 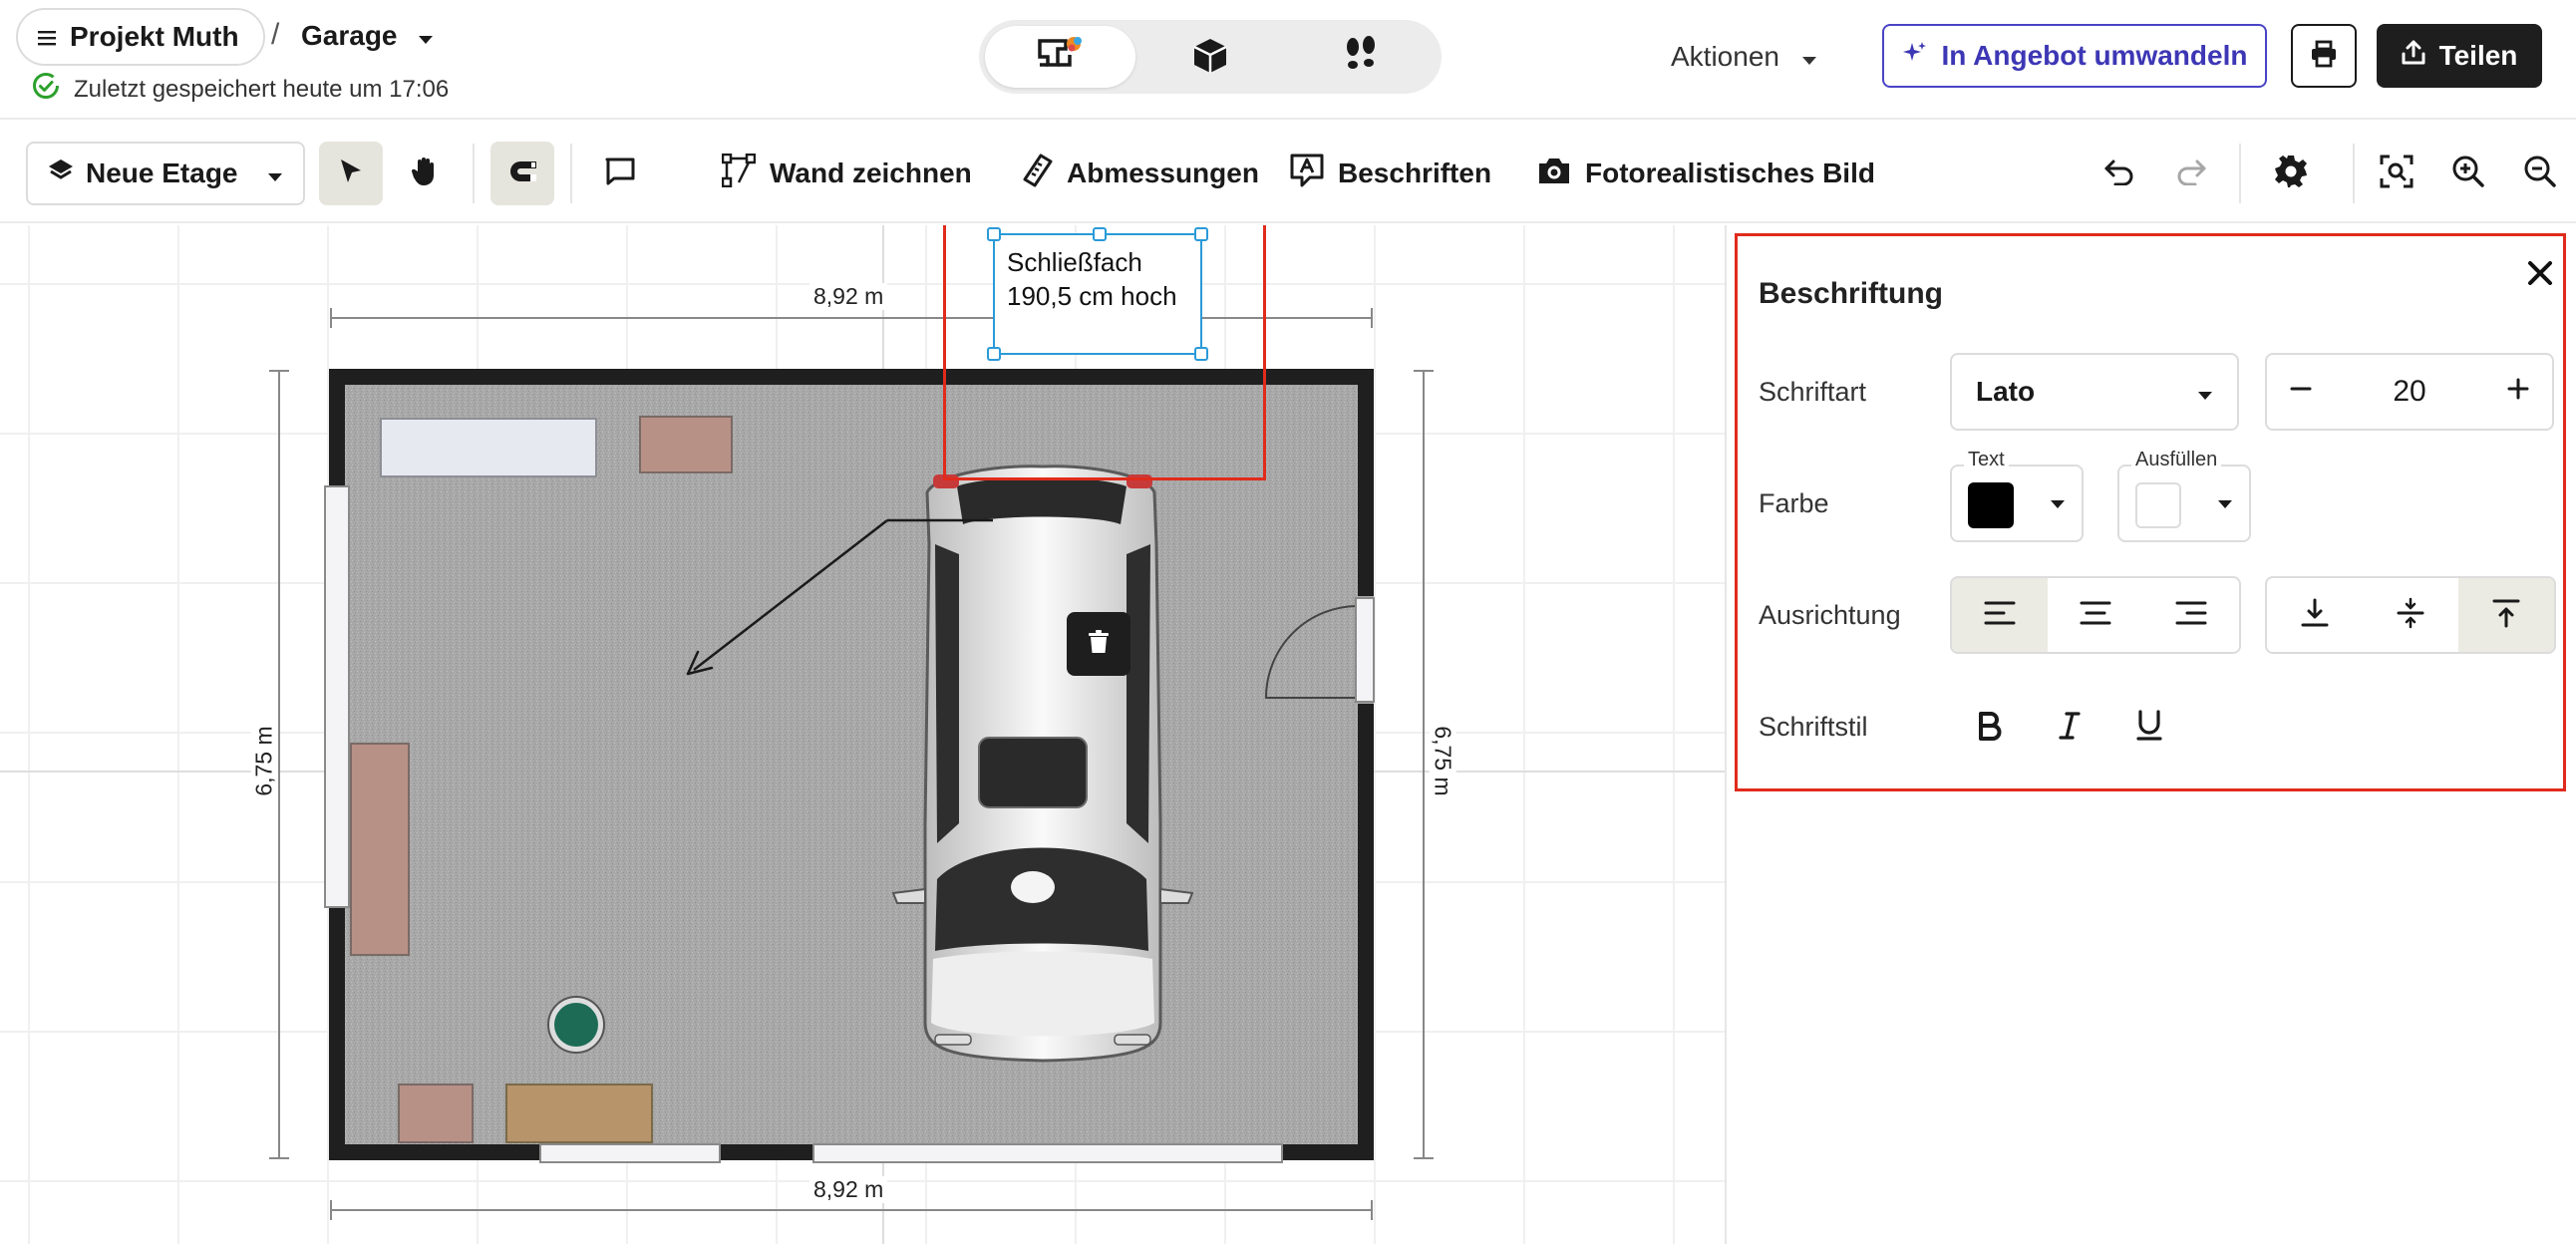 What do you see at coordinates (337, 696) in the screenshot?
I see `window-left` at bounding box center [337, 696].